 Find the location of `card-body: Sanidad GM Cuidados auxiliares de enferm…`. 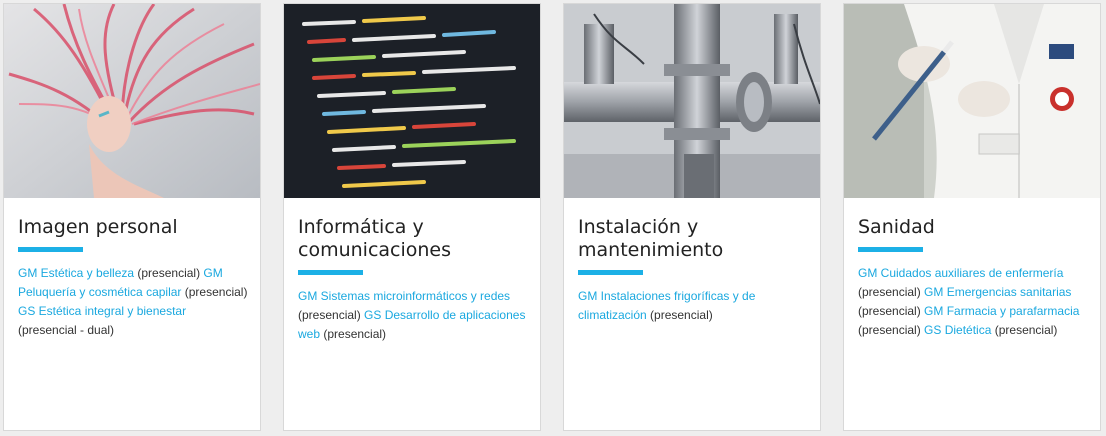

card-body: Sanidad GM Cuidados auxiliares de enferm… is located at coordinates (973, 278).